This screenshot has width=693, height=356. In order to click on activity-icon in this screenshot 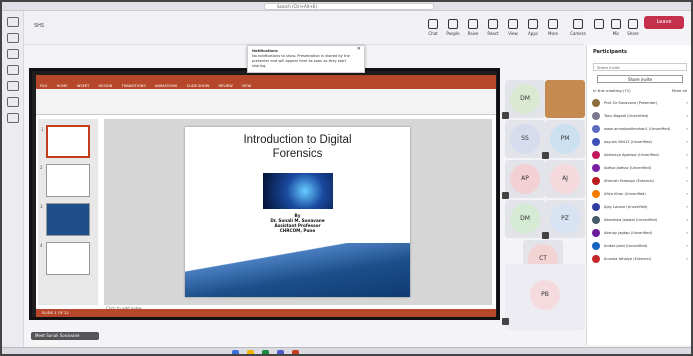, I will do `click(12, 22)`.